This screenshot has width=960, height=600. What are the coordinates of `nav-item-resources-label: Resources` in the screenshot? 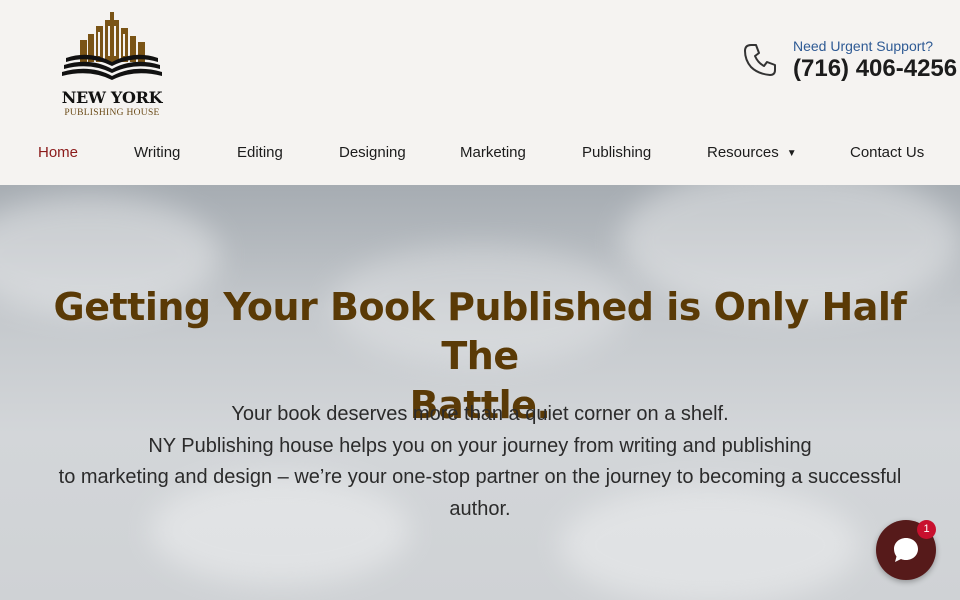 It's located at (743, 152).